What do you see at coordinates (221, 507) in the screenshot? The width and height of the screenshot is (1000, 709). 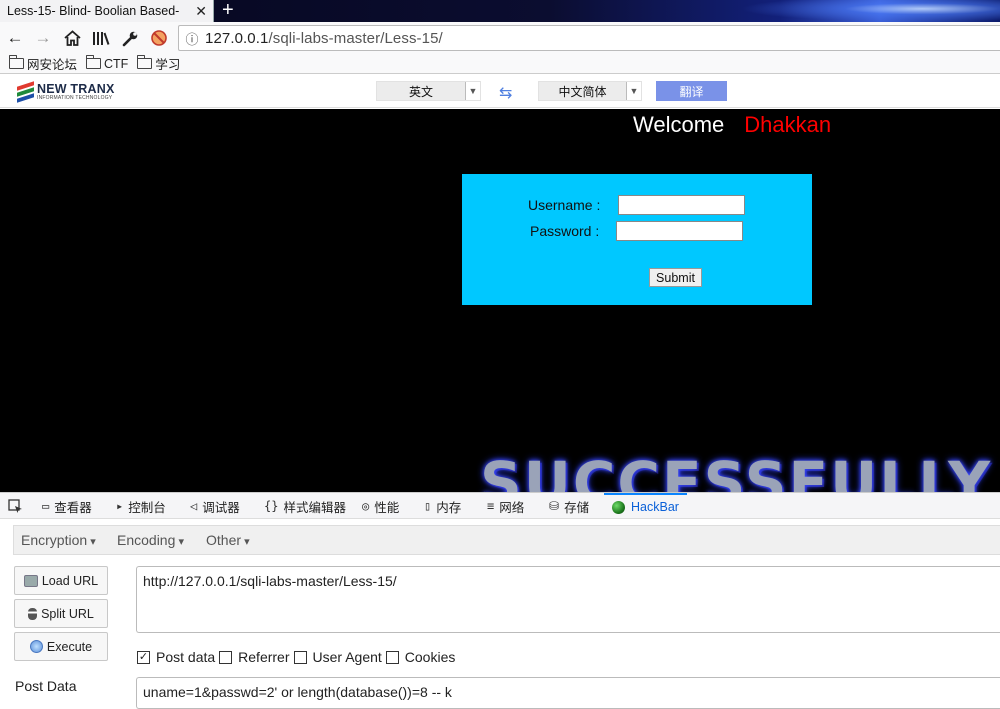 I see `tab-label: 调试器` at bounding box center [221, 507].